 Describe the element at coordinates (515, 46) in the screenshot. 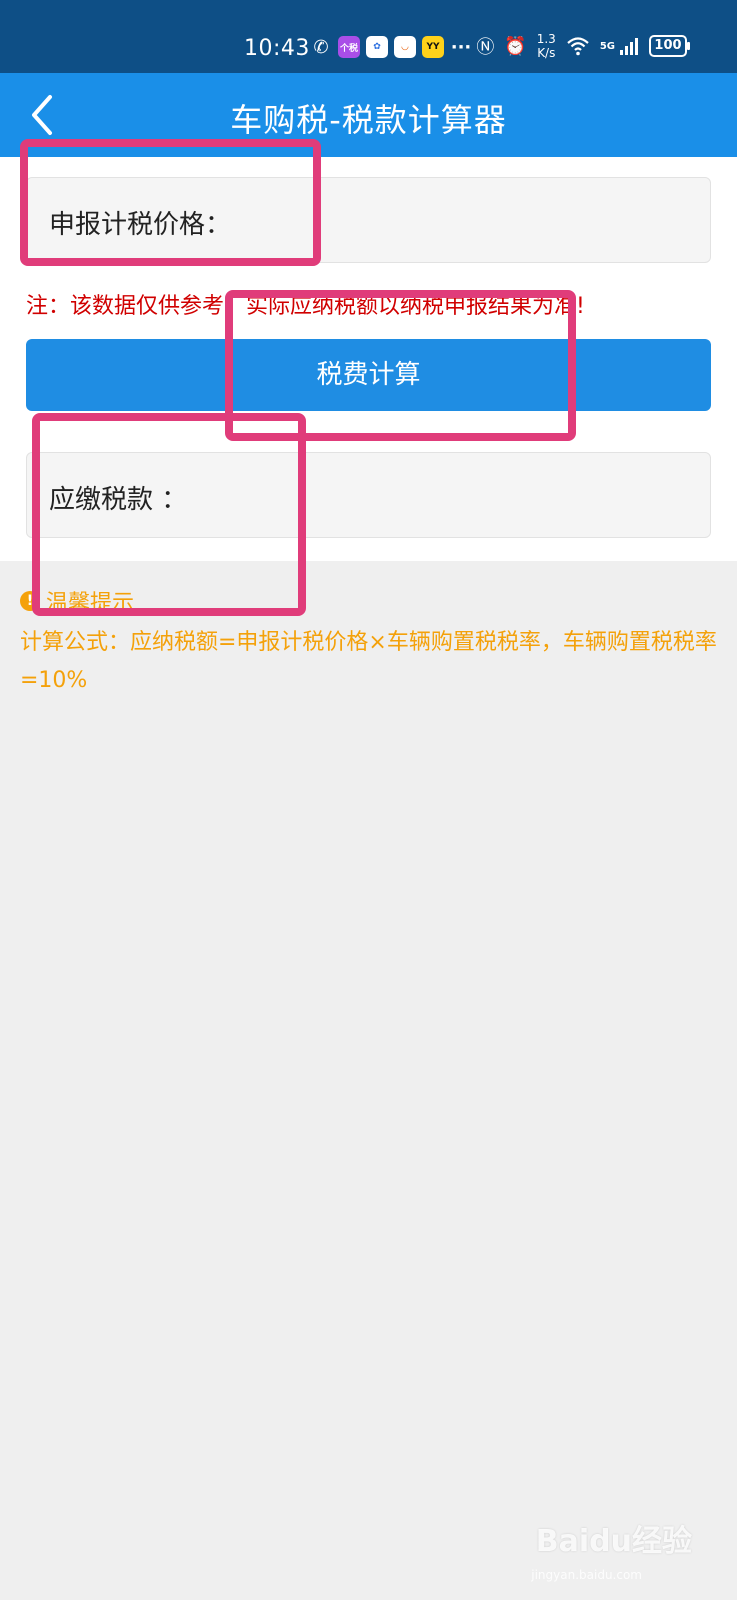

I see `alarm-icon: ⏰` at that location.